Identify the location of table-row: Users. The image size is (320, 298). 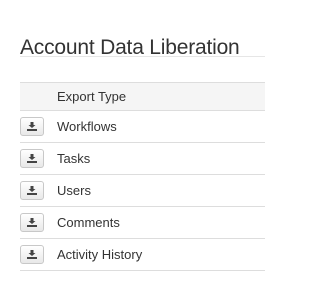
(142, 190).